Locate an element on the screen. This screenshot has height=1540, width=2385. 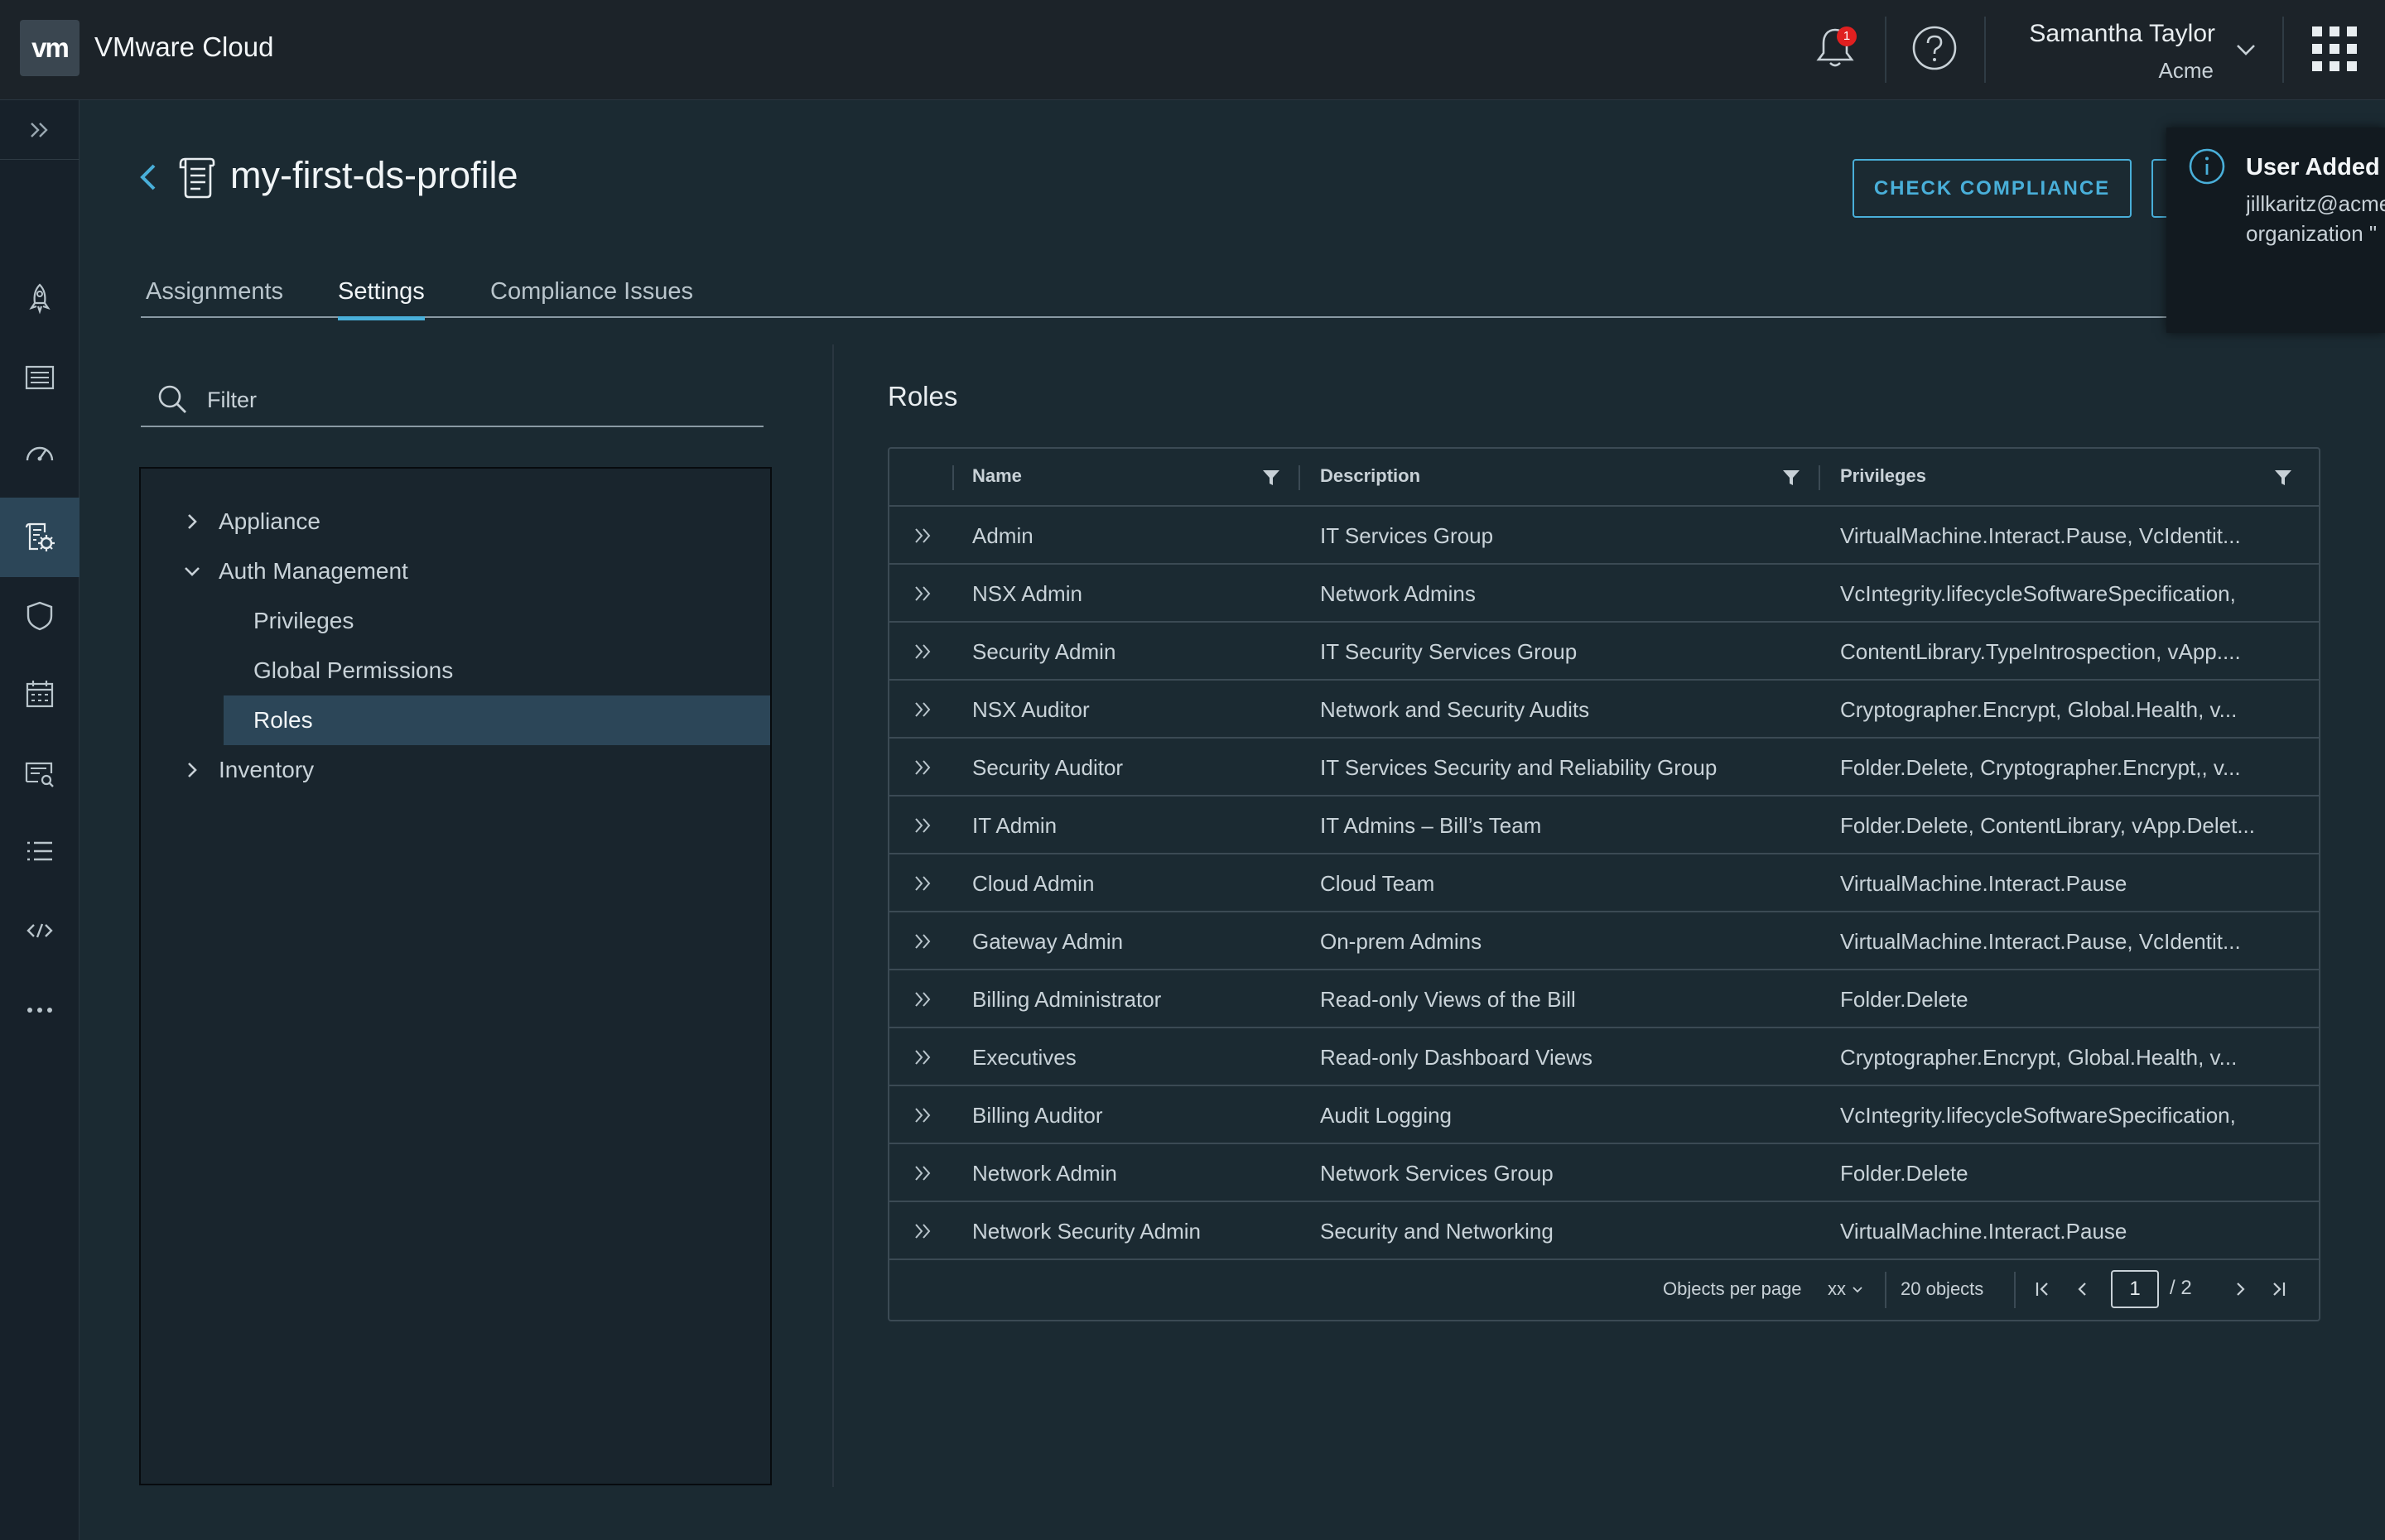
next-page-icon is located at coordinates (2240, 1289).